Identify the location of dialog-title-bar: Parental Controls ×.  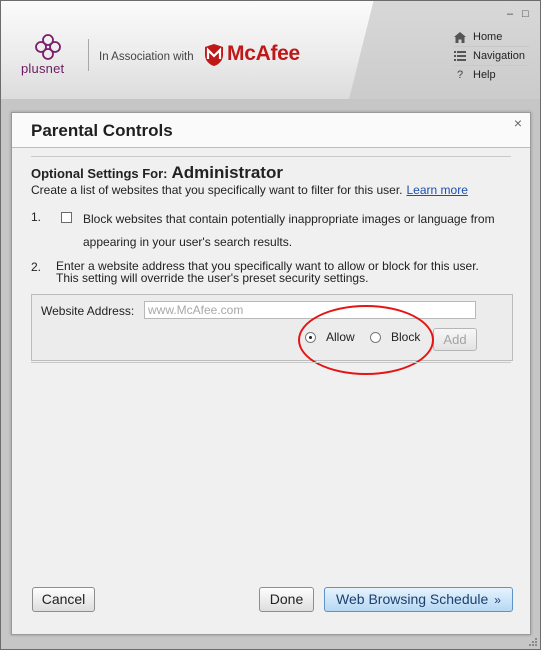
(271, 130).